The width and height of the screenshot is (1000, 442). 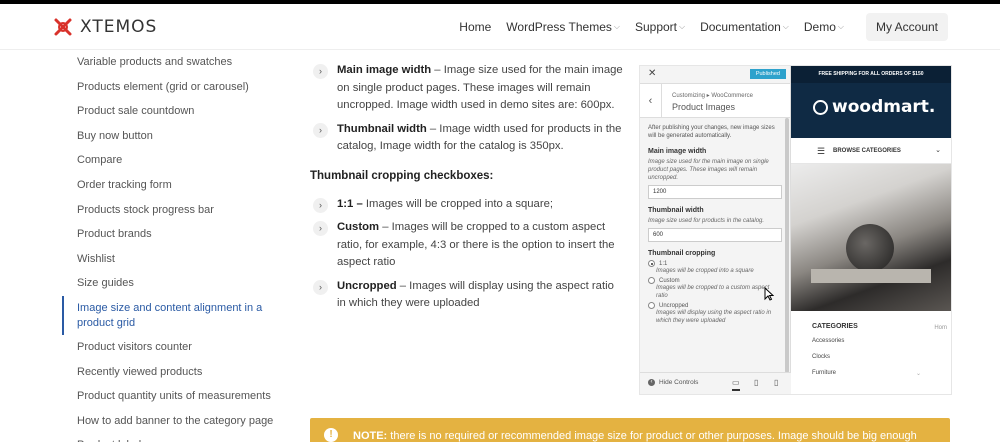 I want to click on preview-promo-strip: FREE SHIPPING FOR ALL ORDERS OF $150, so click(x=871, y=74).